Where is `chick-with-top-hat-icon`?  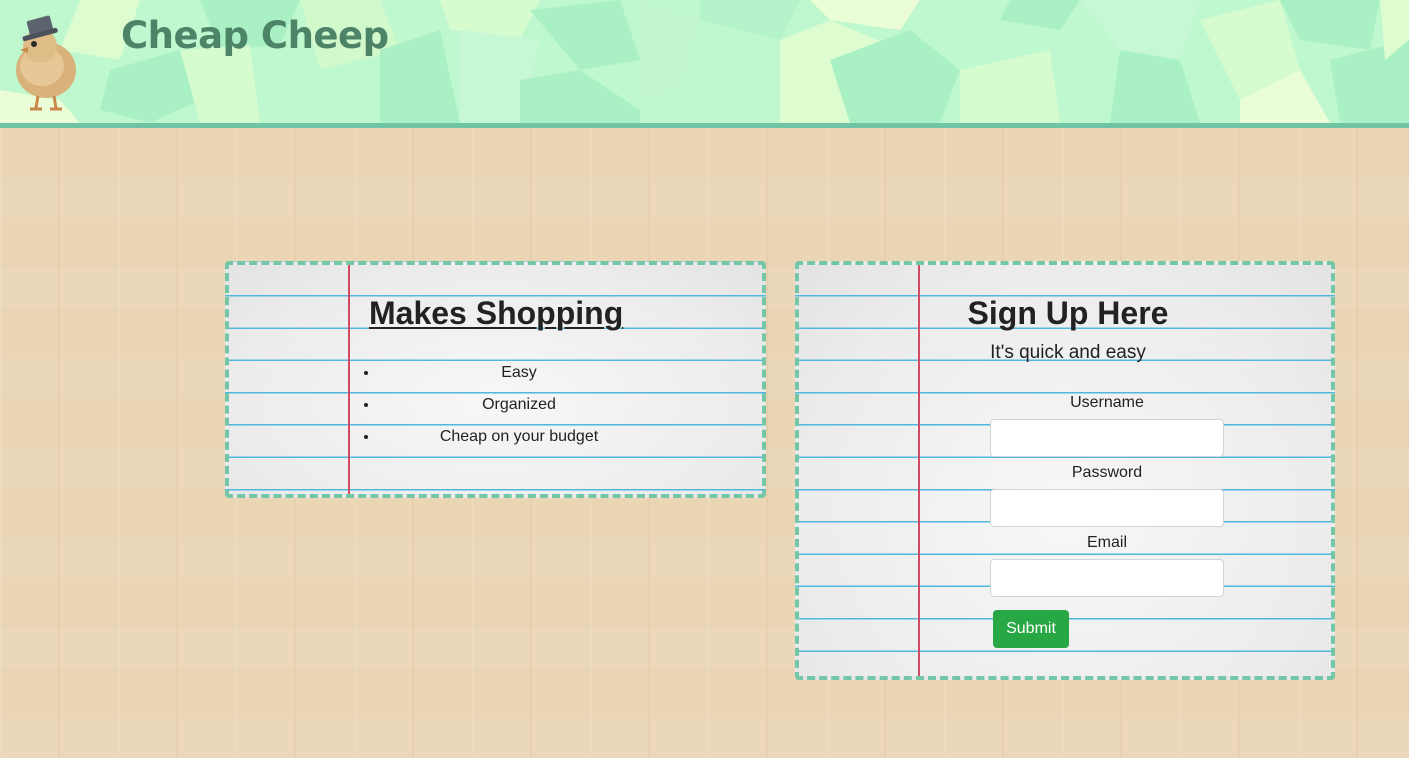
chick-with-top-hat-icon is located at coordinates (46, 60).